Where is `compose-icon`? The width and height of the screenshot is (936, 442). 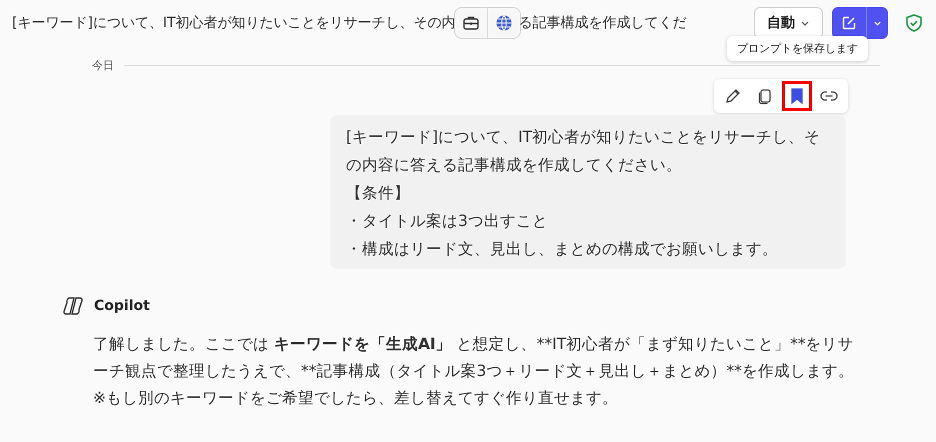 compose-icon is located at coordinates (849, 23).